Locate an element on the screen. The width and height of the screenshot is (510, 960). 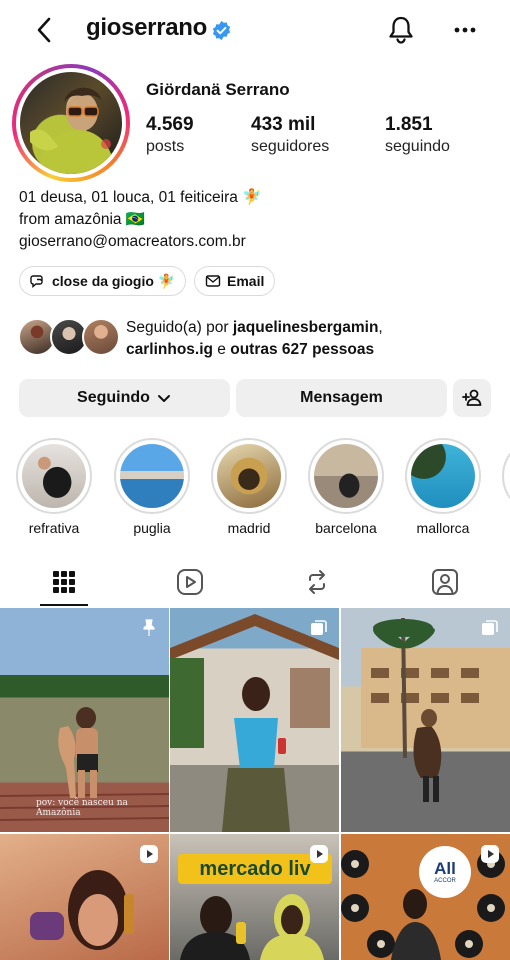
brand-badge: All ACCOR is located at coordinates (445, 872).